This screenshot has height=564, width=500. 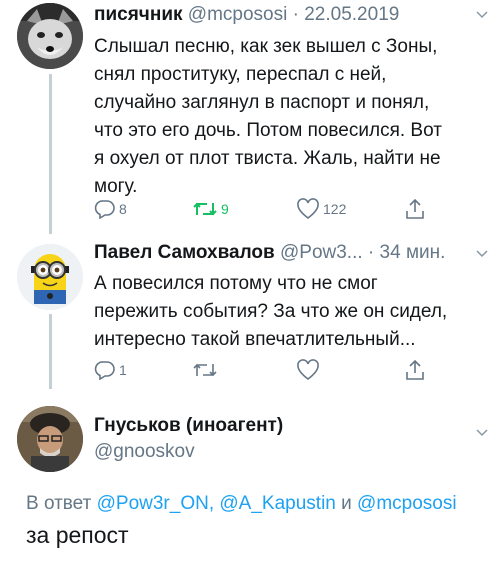 I want to click on tweet-time: 34 мин., so click(x=413, y=252).